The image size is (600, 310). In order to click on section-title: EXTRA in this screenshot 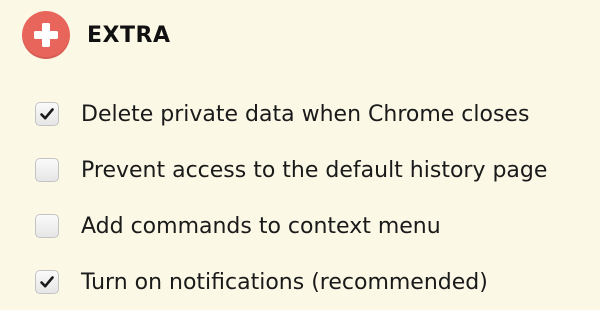, I will do `click(129, 35)`.